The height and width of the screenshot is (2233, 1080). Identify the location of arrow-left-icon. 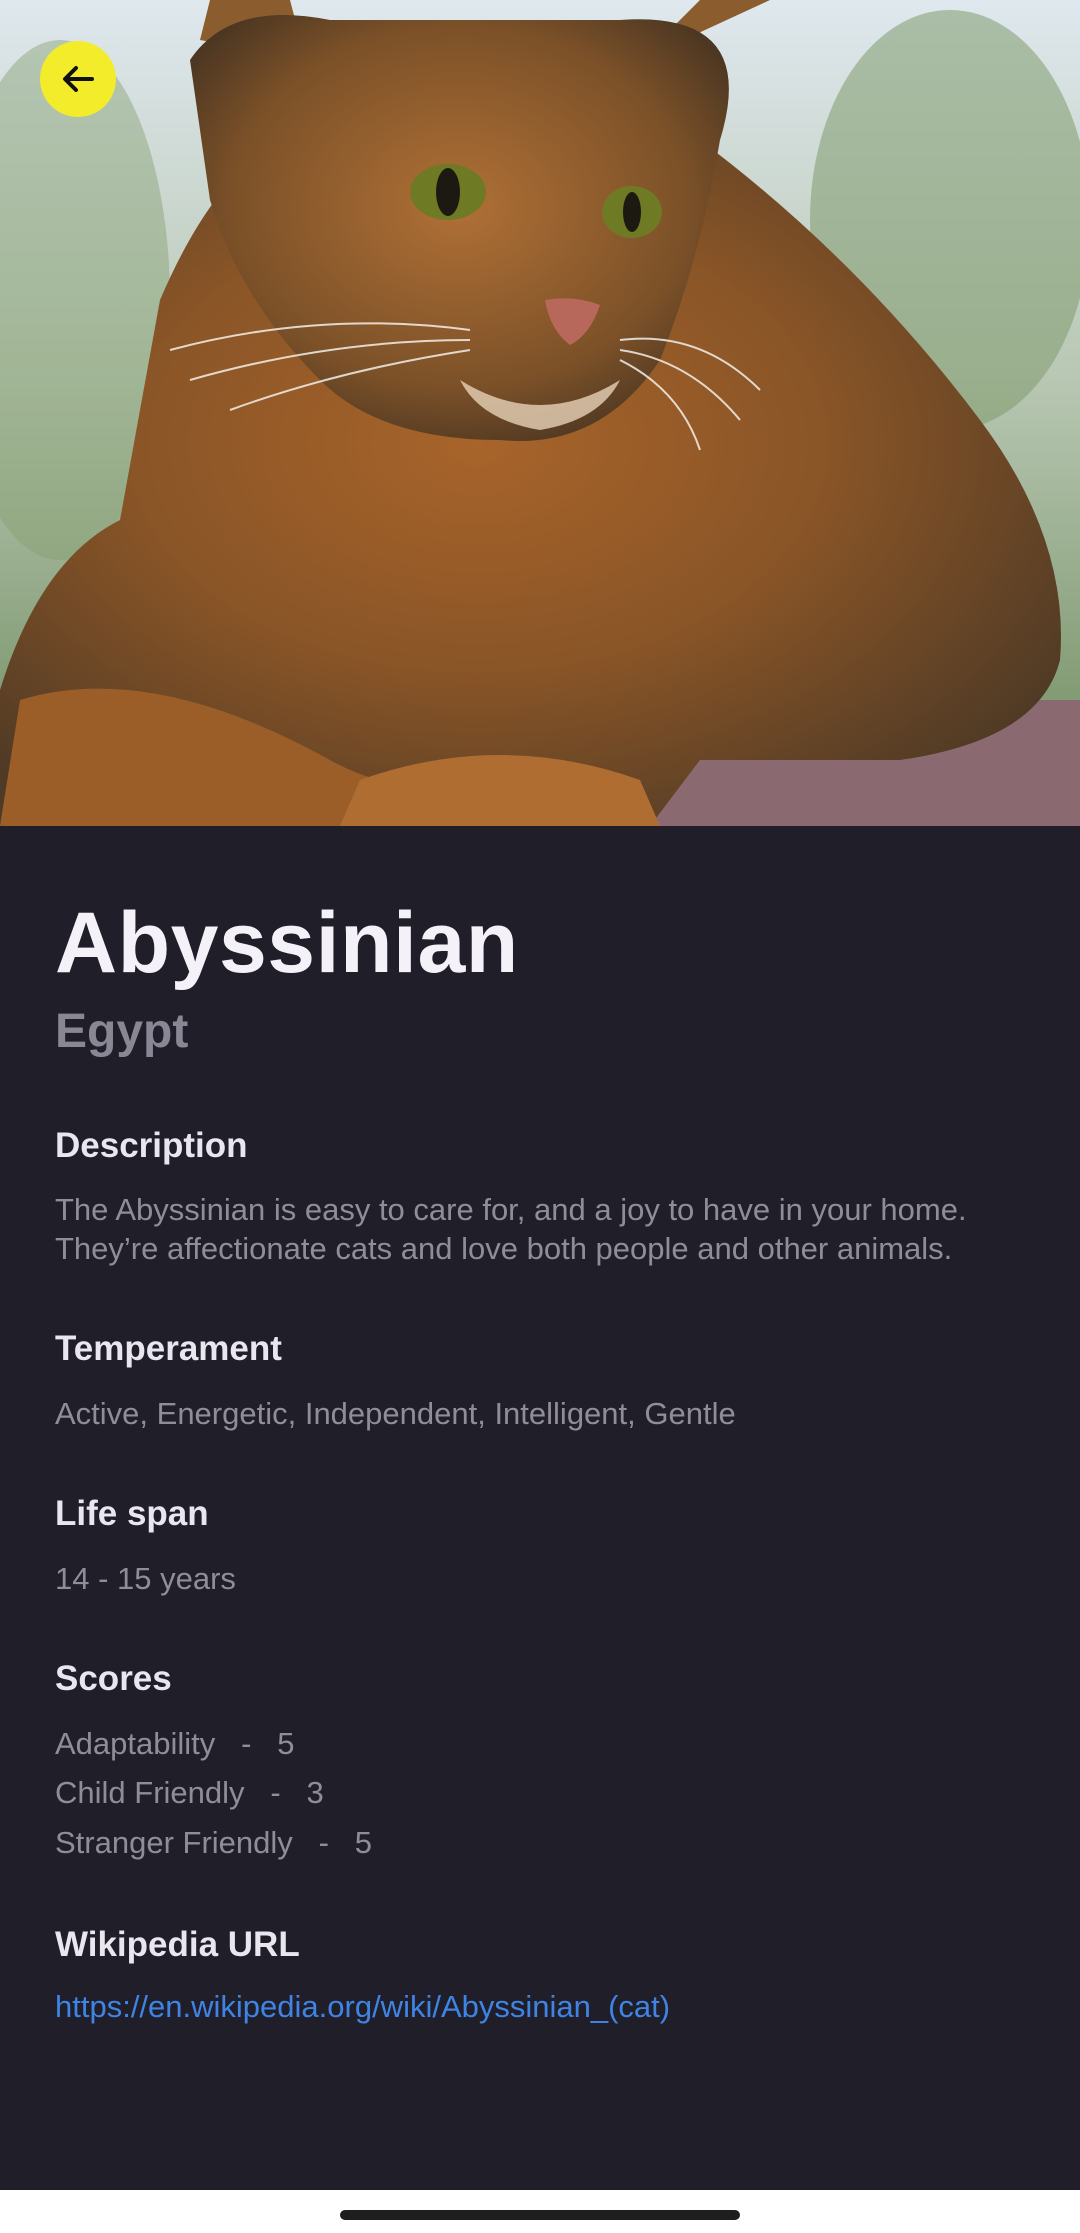
(78, 79).